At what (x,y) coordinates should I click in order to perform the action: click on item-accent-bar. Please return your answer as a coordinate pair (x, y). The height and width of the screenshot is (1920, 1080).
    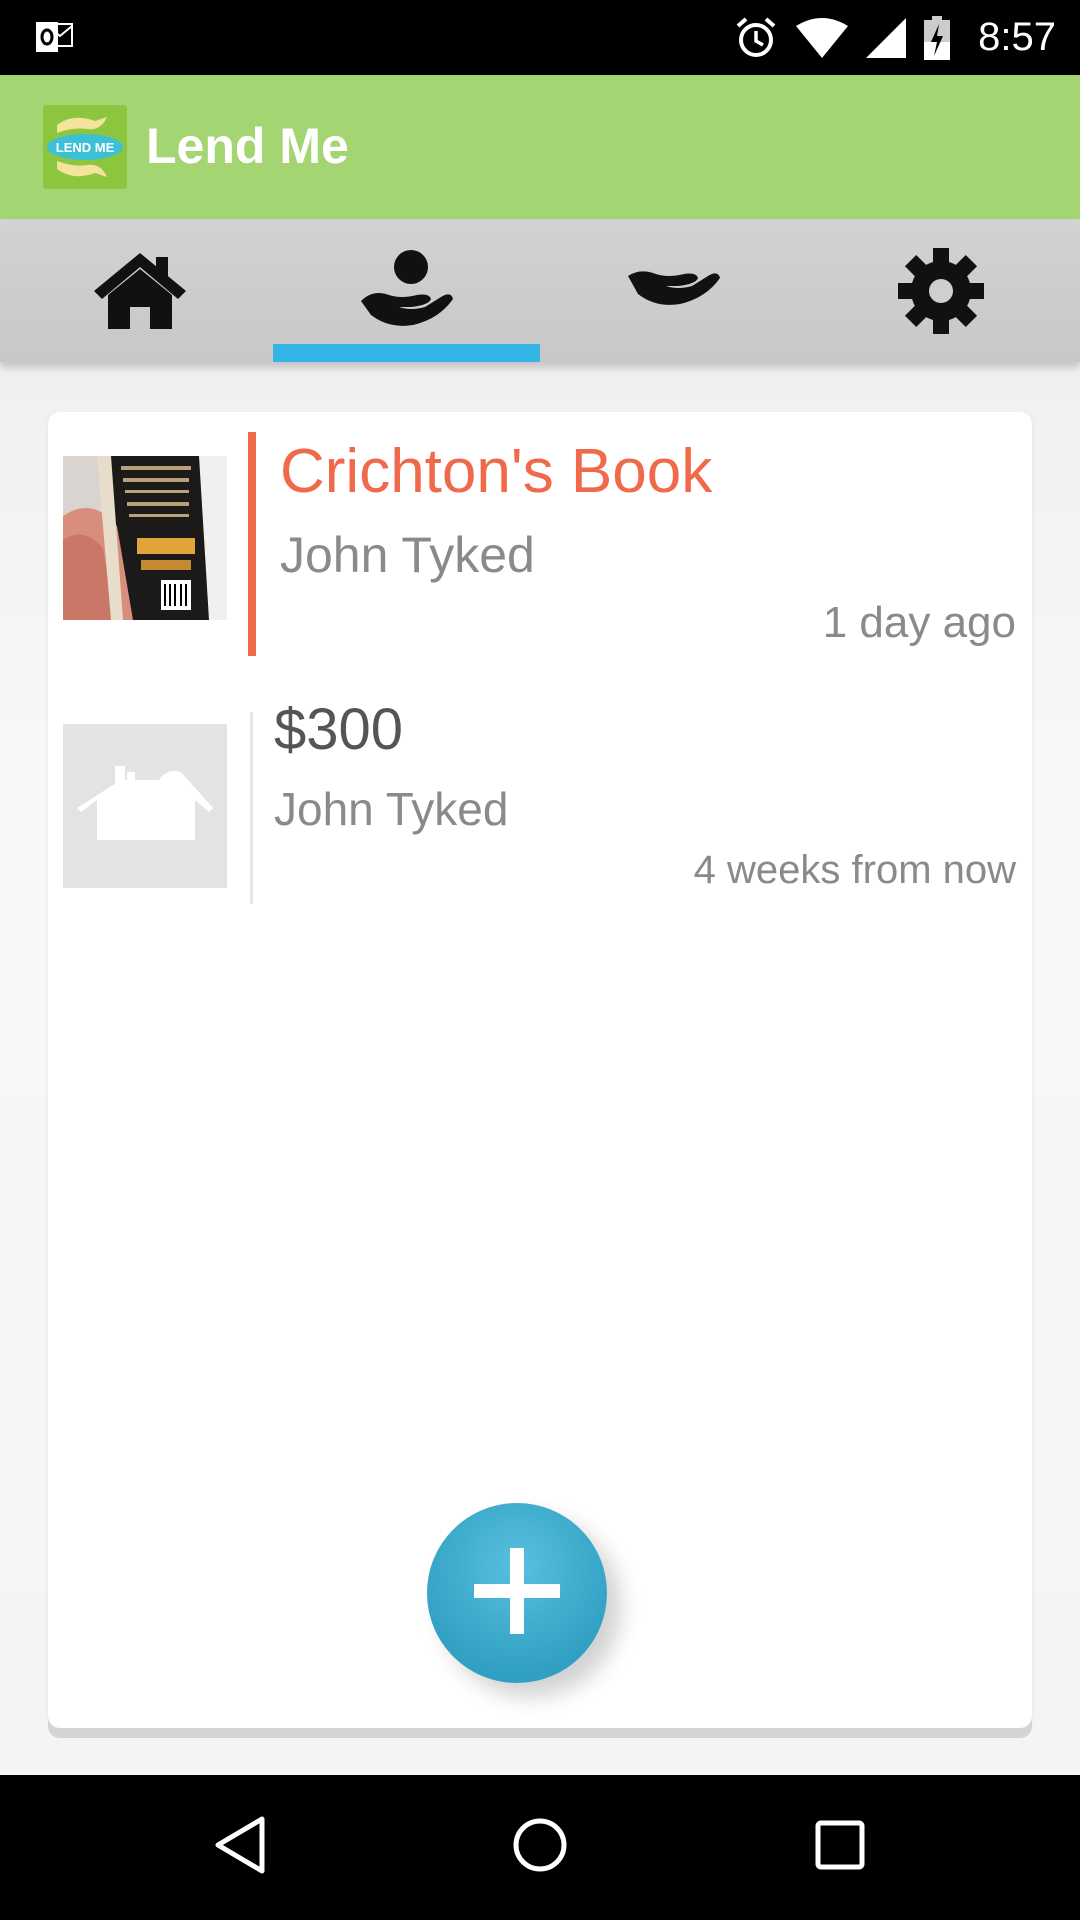
    Looking at the image, I should click on (252, 544).